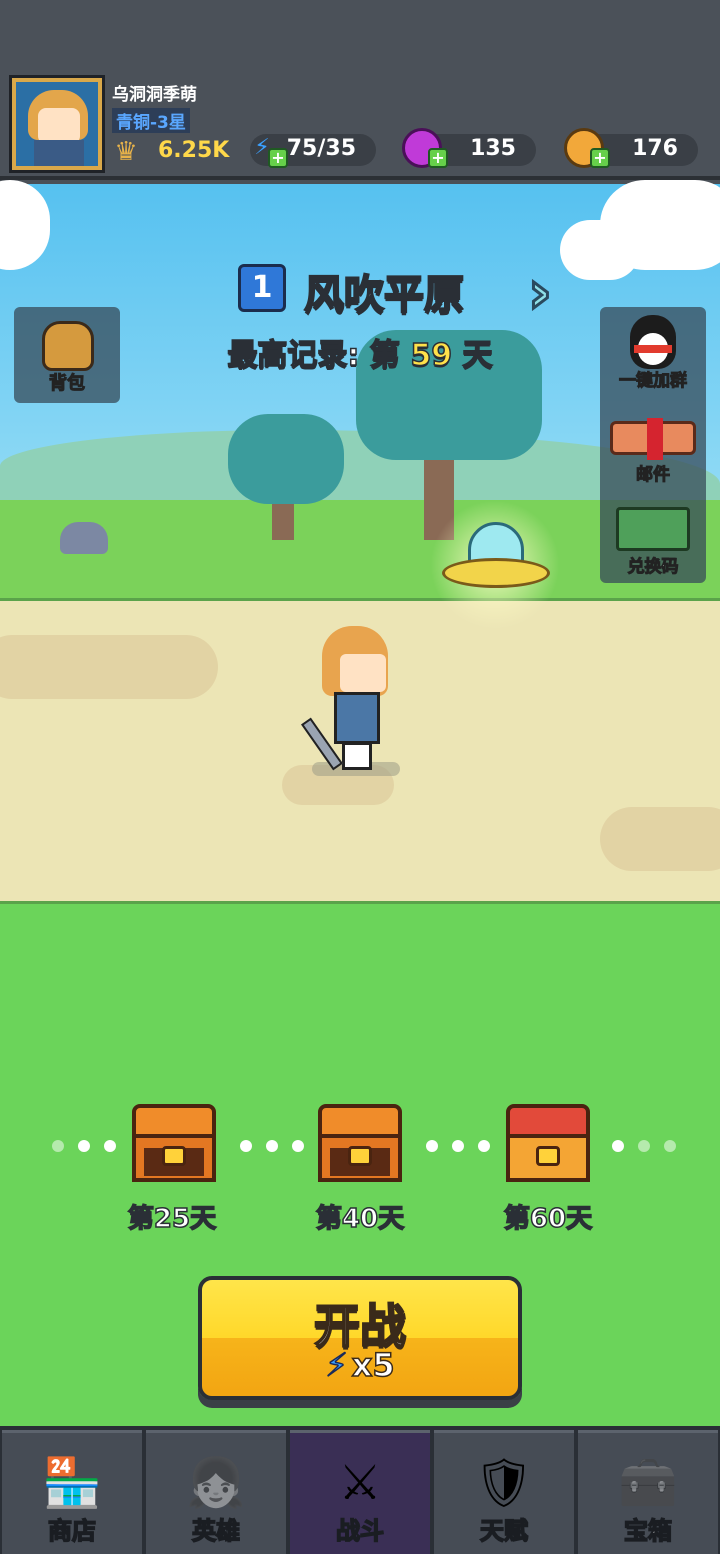  What do you see at coordinates (194, 150) in the screenshot?
I see `combat-power: 6.25K` at bounding box center [194, 150].